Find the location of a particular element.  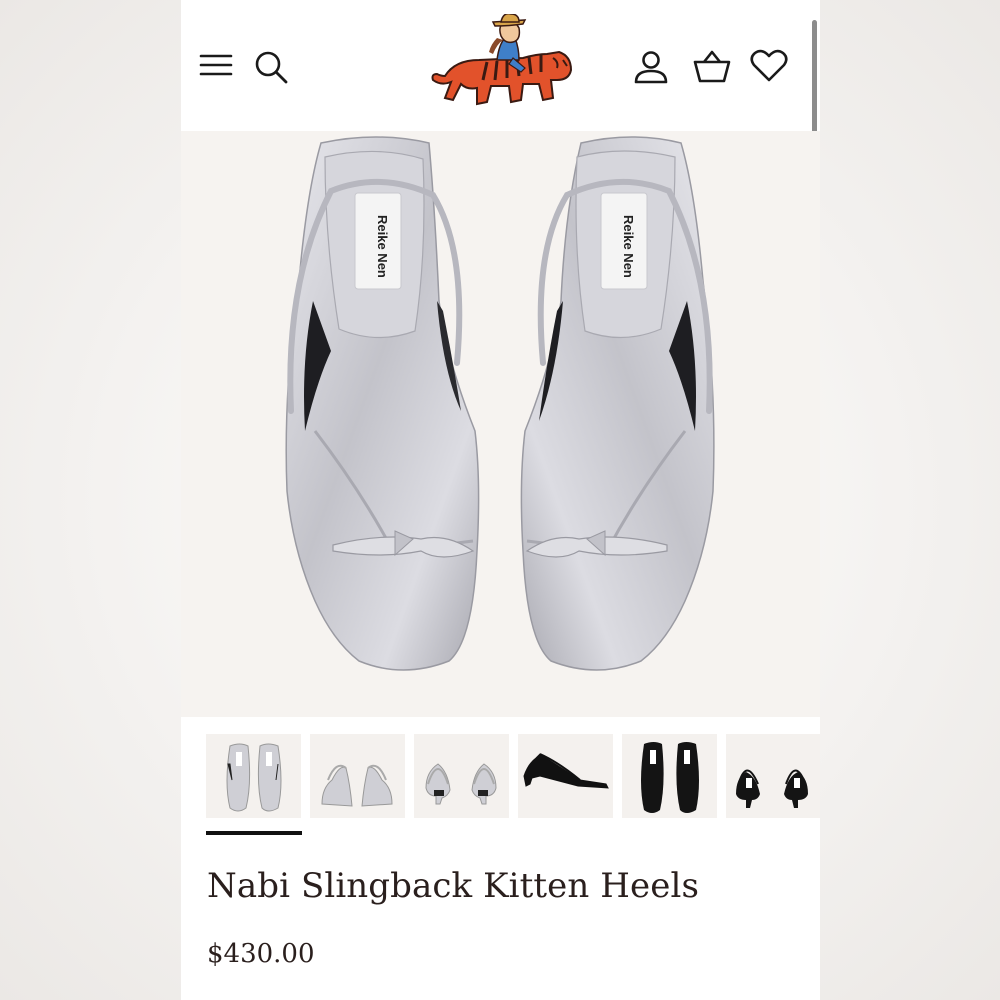

thumbnail-strip is located at coordinates (500, 777).